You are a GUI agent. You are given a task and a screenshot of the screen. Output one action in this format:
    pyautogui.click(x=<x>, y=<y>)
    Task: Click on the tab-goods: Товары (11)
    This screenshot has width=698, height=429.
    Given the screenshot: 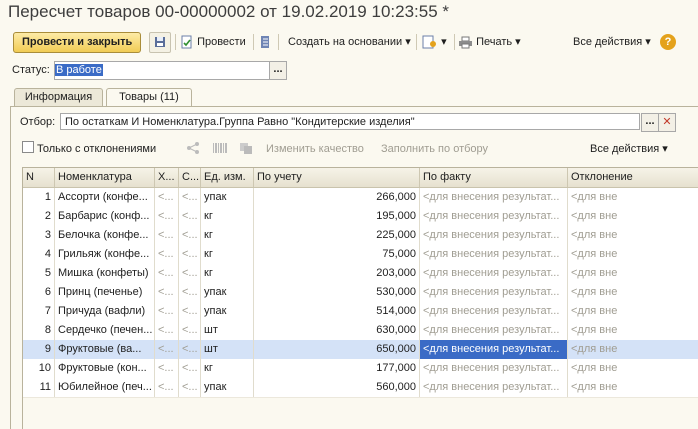 What is the action you would take?
    pyautogui.click(x=149, y=97)
    